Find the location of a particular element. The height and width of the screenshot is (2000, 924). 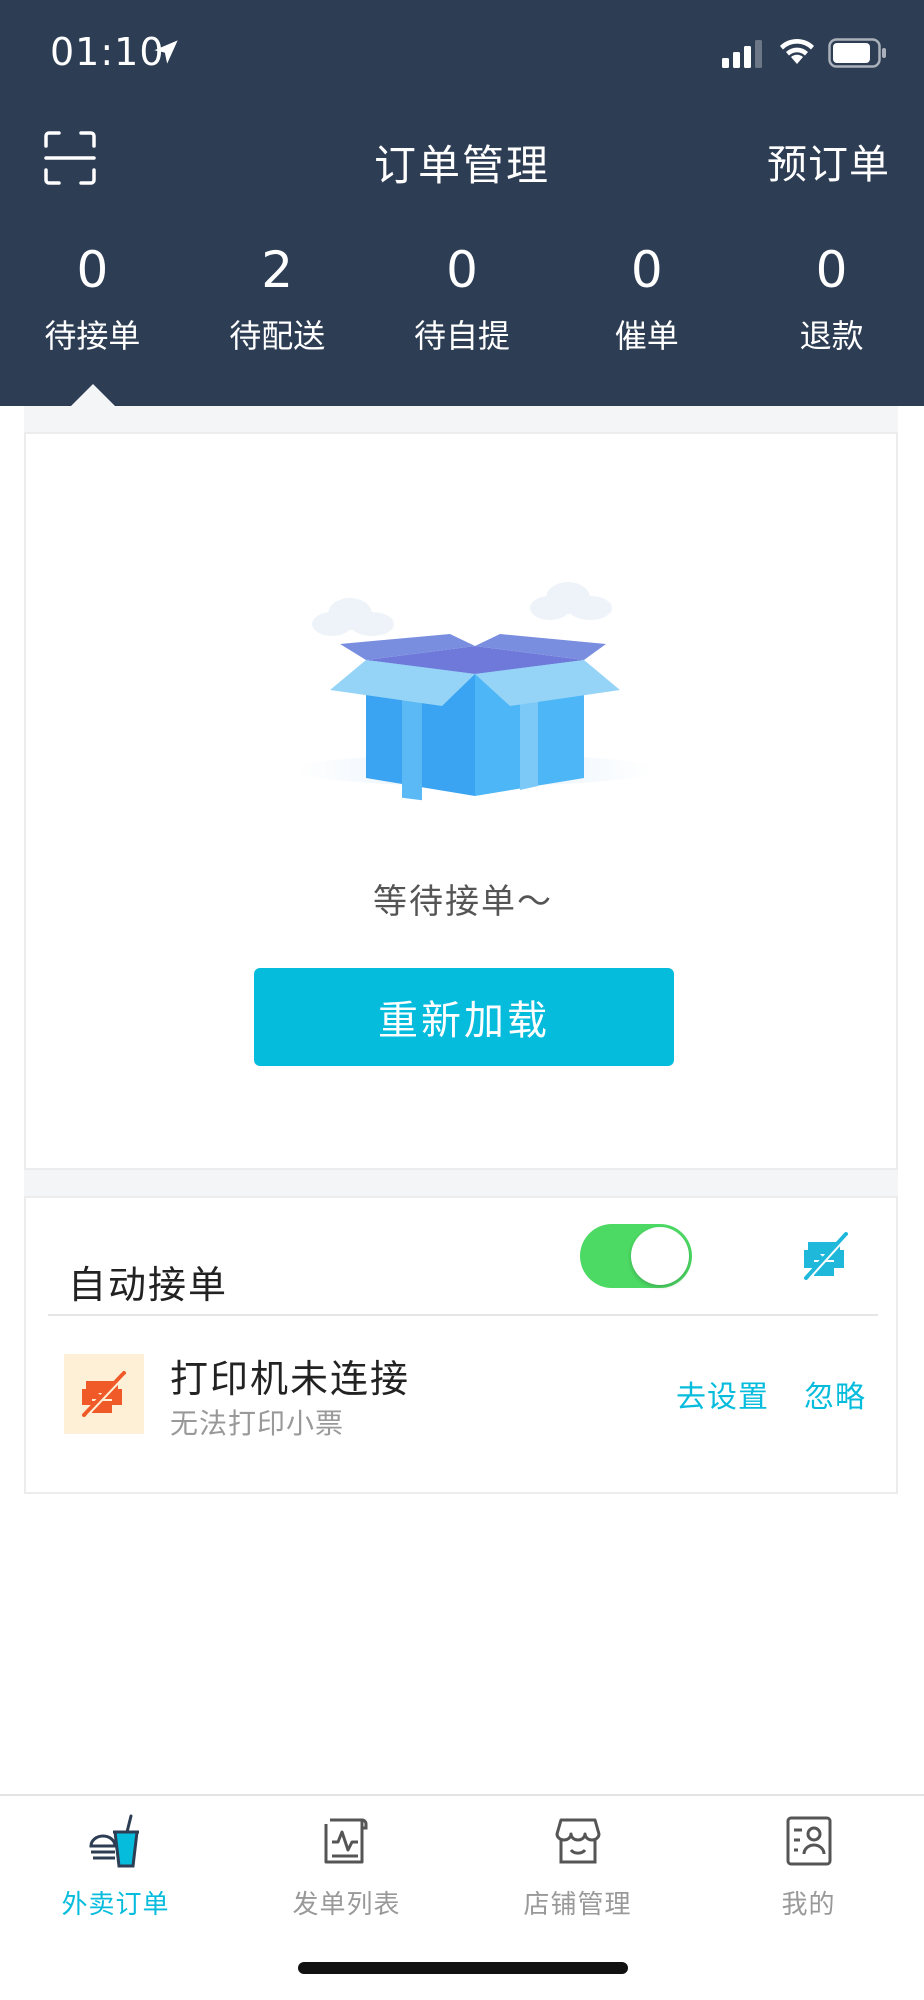

printer-disconnected-icon is located at coordinates (826, 1255).